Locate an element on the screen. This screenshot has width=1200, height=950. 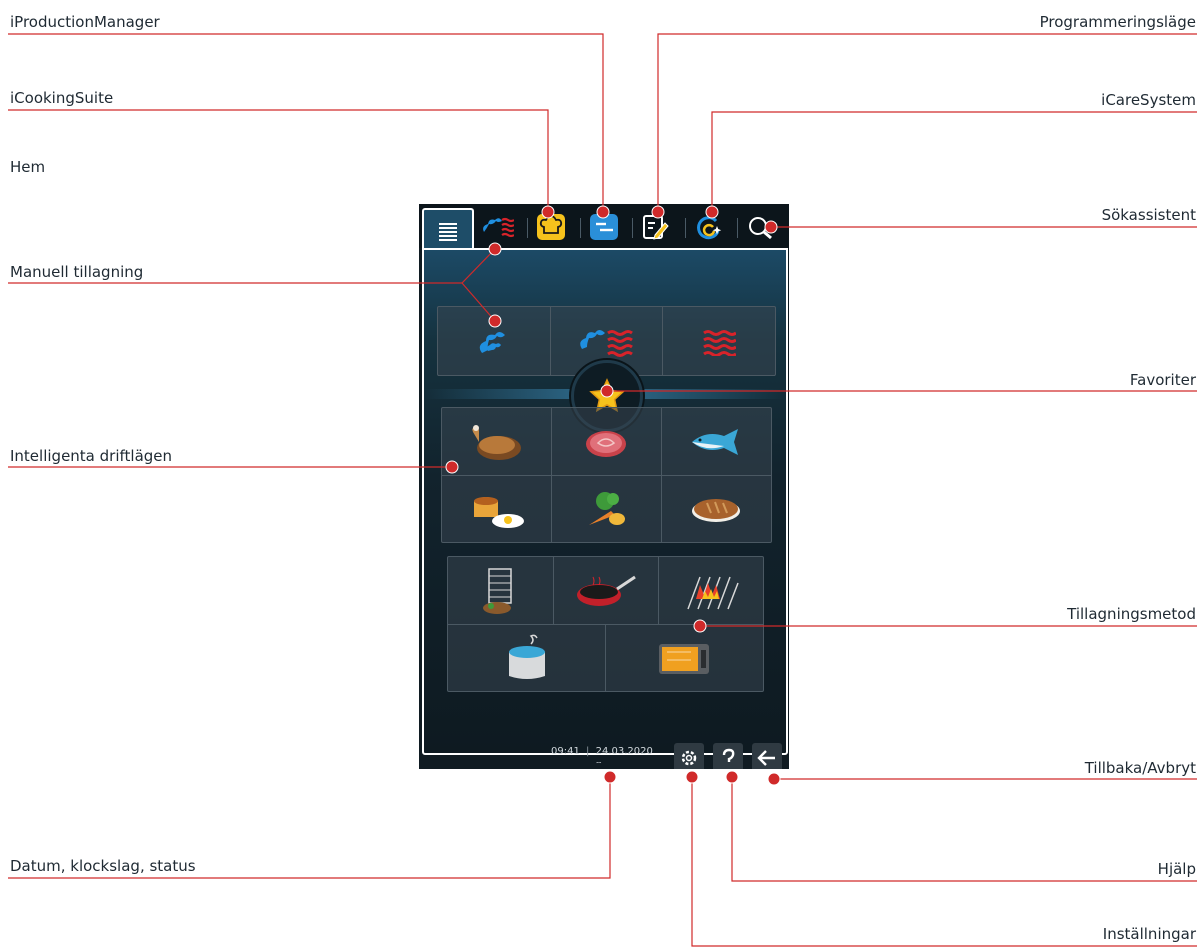
label-hem: Hem is located at coordinates (28, 167).